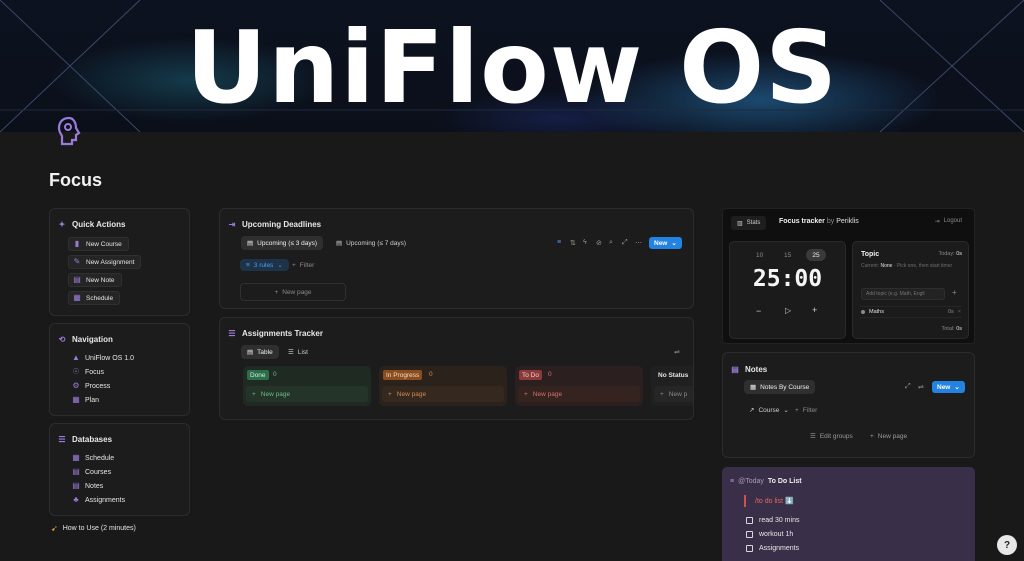  What do you see at coordinates (1007, 545) in the screenshot?
I see `help-button: ?` at bounding box center [1007, 545].